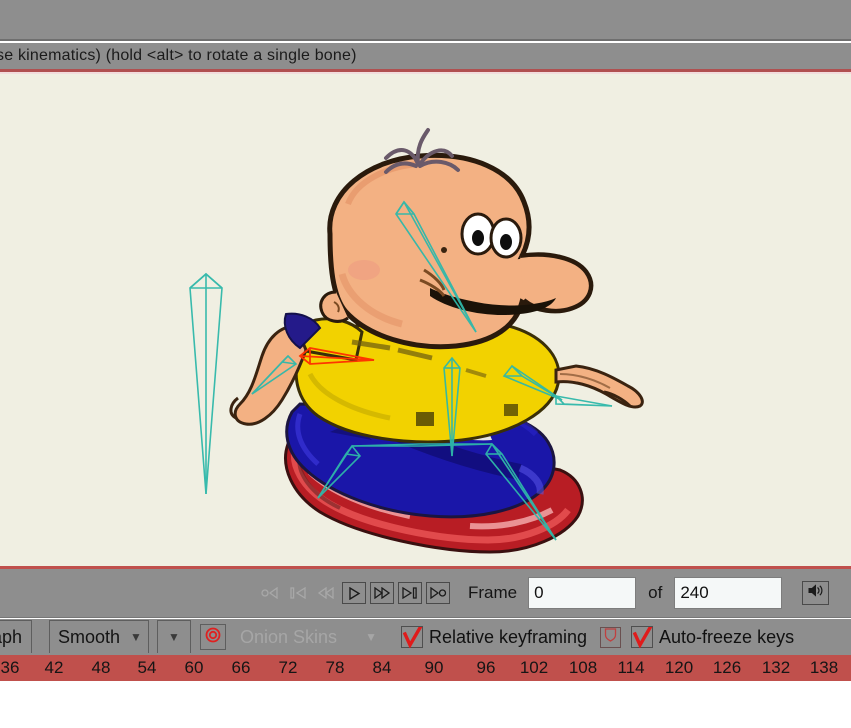 The height and width of the screenshot is (728, 851). What do you see at coordinates (508, 636) in the screenshot?
I see `relative-keyframing-label: Relative keyframing` at bounding box center [508, 636].